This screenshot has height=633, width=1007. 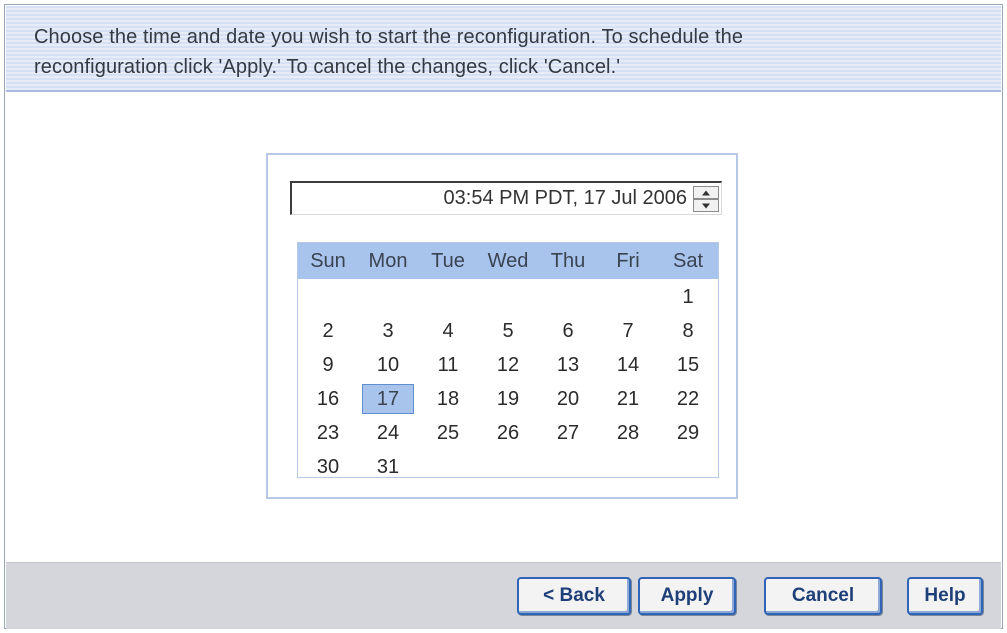 What do you see at coordinates (388, 433) in the screenshot?
I see `calendar-day: 24` at bounding box center [388, 433].